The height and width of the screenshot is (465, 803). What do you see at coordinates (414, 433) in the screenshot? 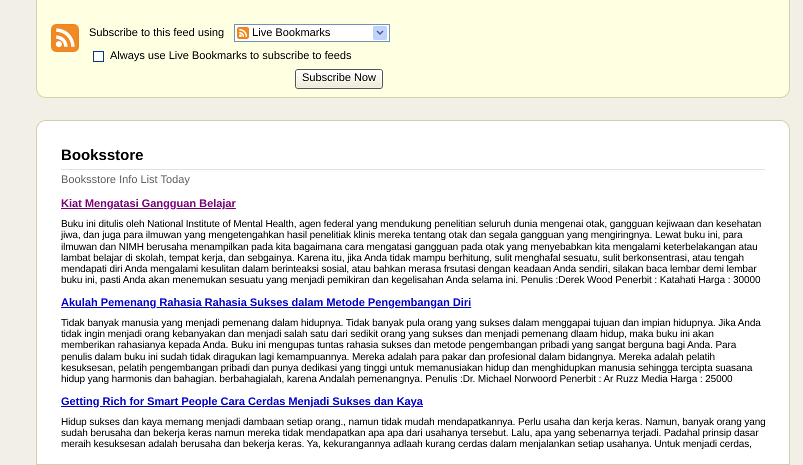
I see `entry-description: Hidup sukses dan kaya memang menjadi dambaan setiap orang., namun tidak mudah mendapatkannya. Perlu usaha dan kerja keras. Namun, banyak orang yang sudah berusaha dan bekerja keras namun mereka tidak mendapatkan apa apa dari usahanya tersebut. Lalu, apa yang sebenarnya terjadi. Padahal prinsip dasar meraih kesuksesan adalah berusaha dan bekerja keras. Ya, kekurangannya adlaah kurang cerdas dalam menjalankan setiap usahanya. Untuk menjadi cerdas,` at bounding box center [414, 433].